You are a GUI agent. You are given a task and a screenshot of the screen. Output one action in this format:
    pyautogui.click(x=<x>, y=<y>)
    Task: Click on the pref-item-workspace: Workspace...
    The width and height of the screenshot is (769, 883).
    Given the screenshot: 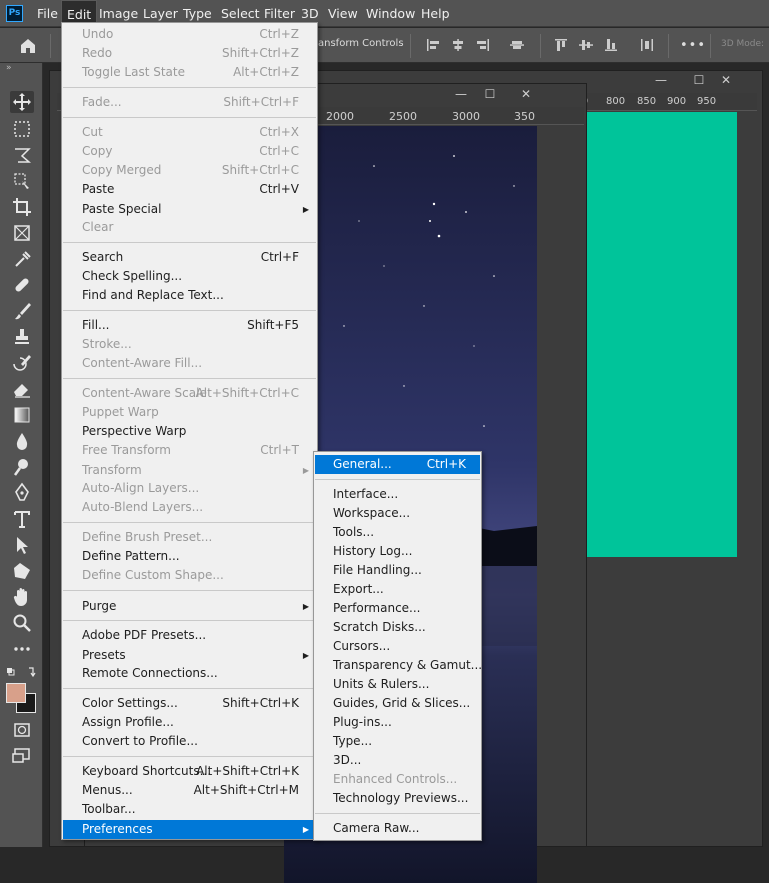 What is the action you would take?
    pyautogui.click(x=397, y=513)
    